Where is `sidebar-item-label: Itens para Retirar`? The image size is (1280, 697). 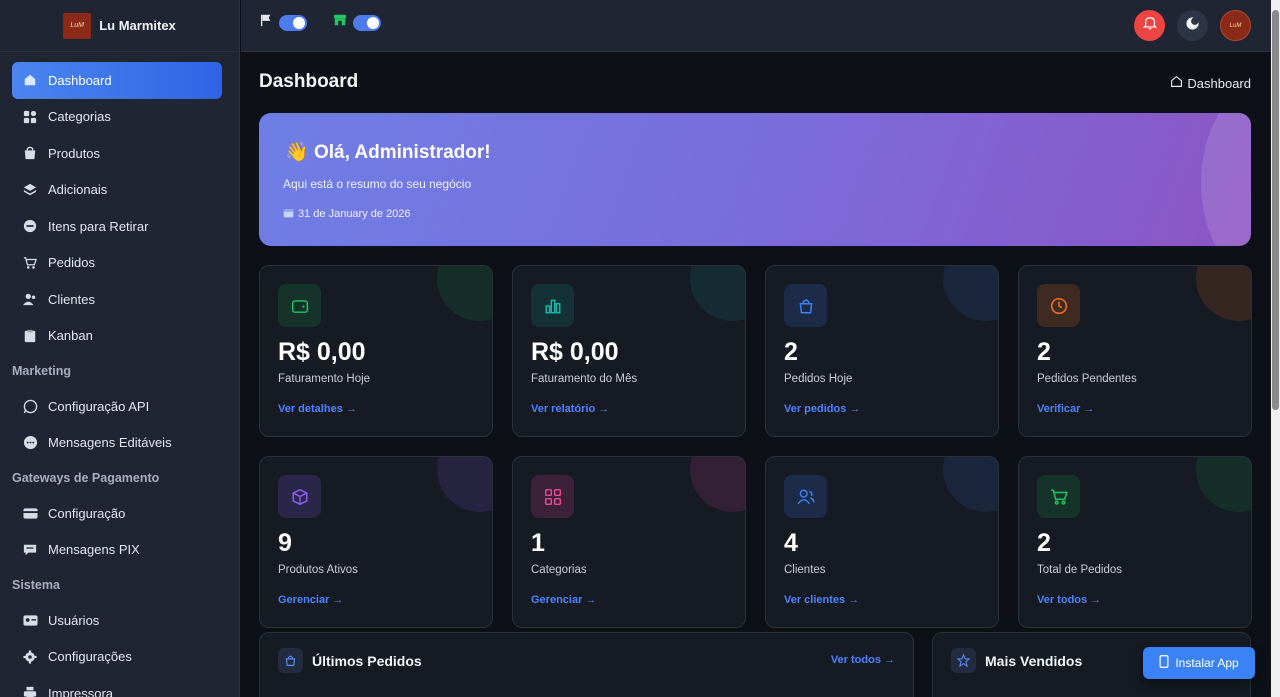 sidebar-item-label: Itens para Retirar is located at coordinates (98, 226).